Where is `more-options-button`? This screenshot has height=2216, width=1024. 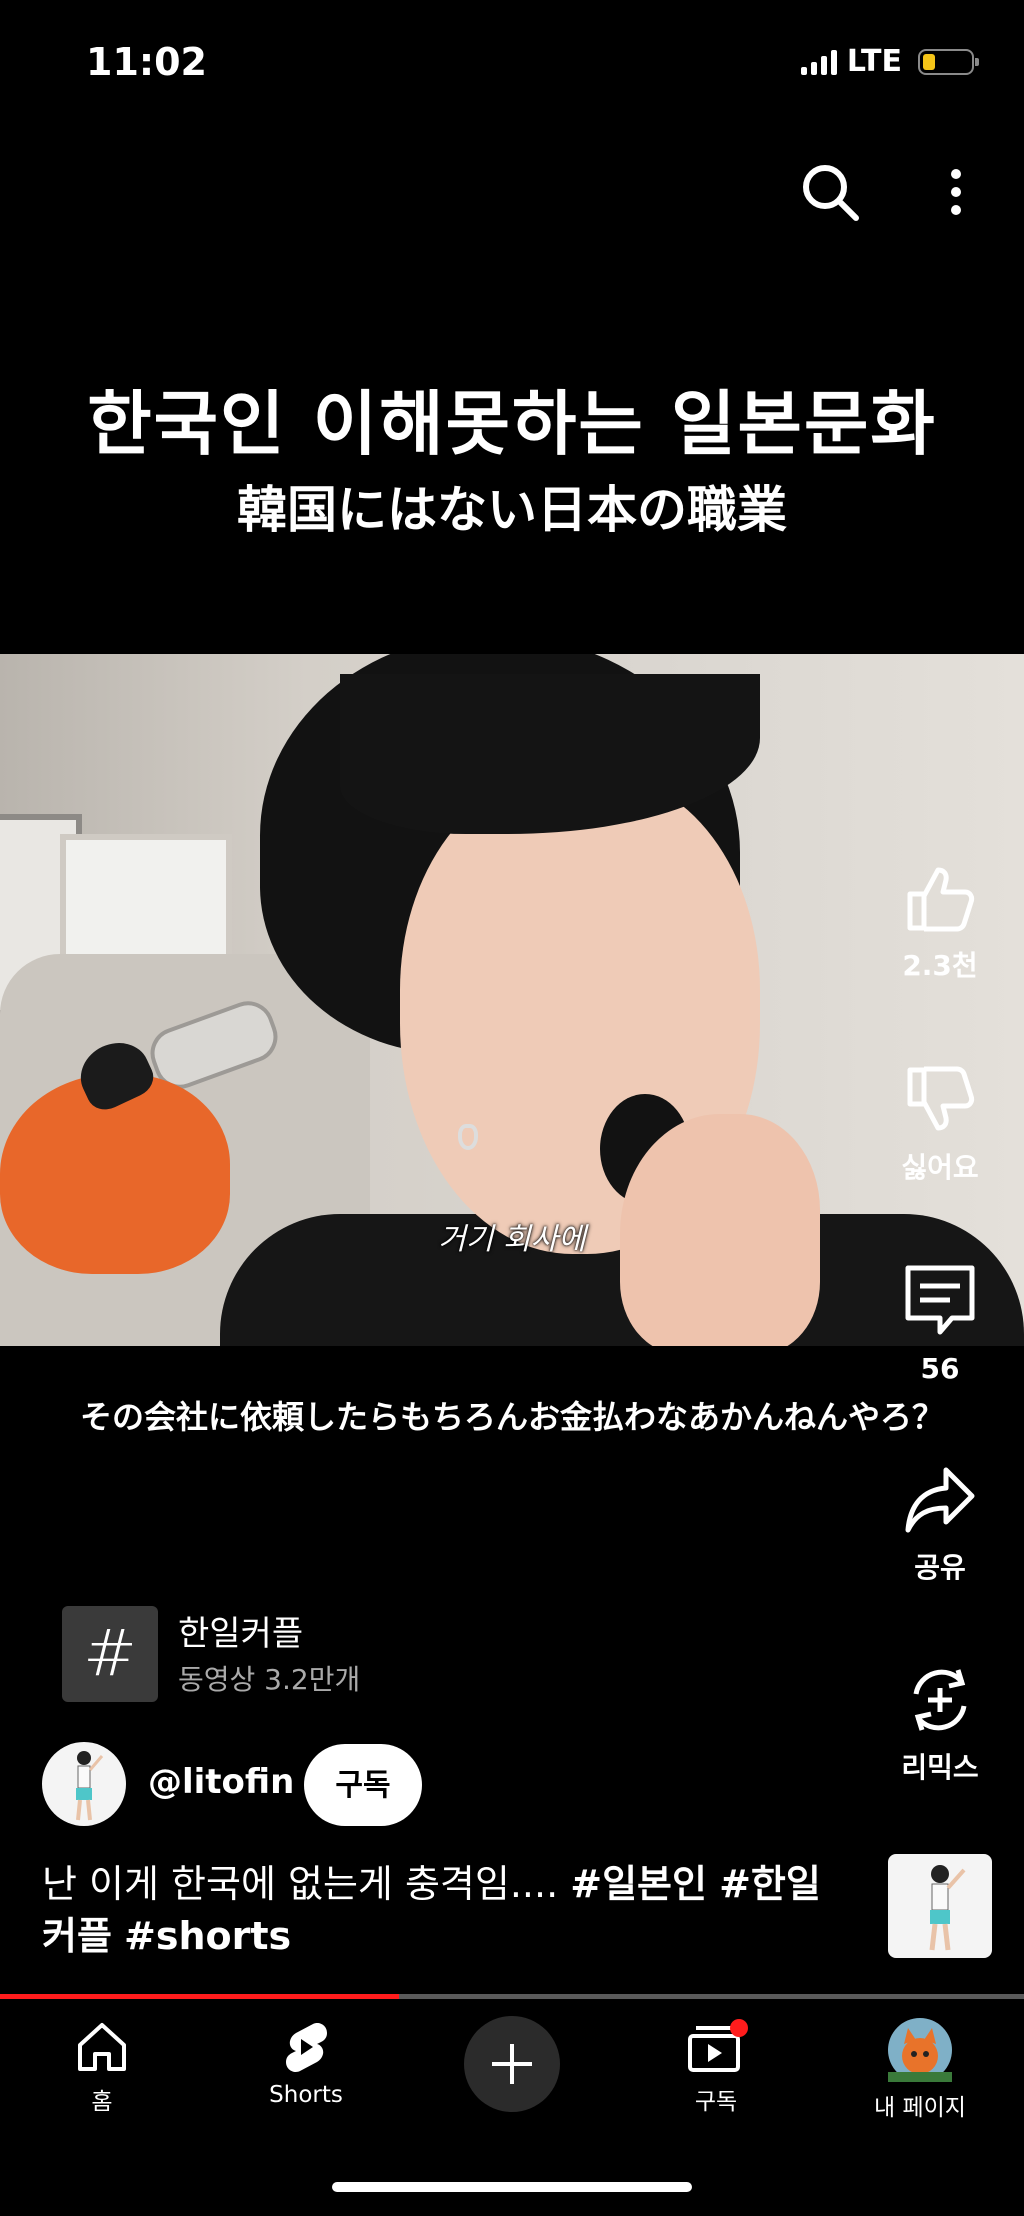
more-options-button is located at coordinates (956, 192).